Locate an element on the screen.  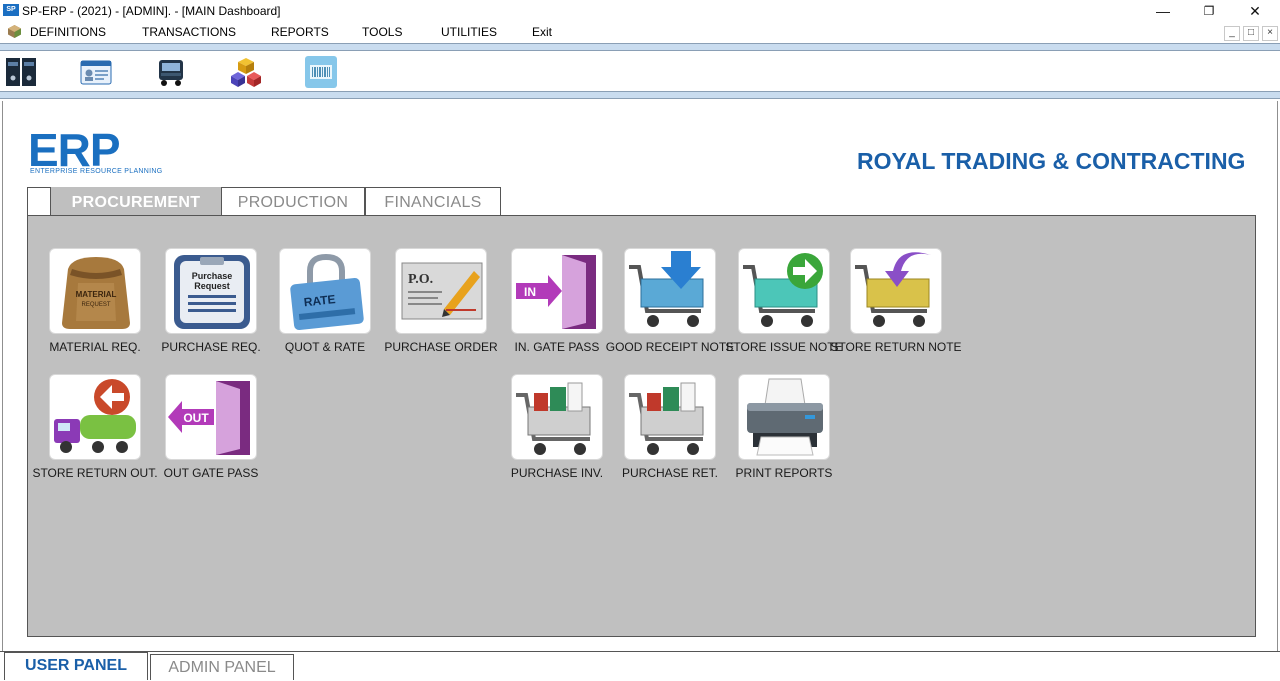
menu-utilities: UTILITIES is located at coordinates (469, 32).